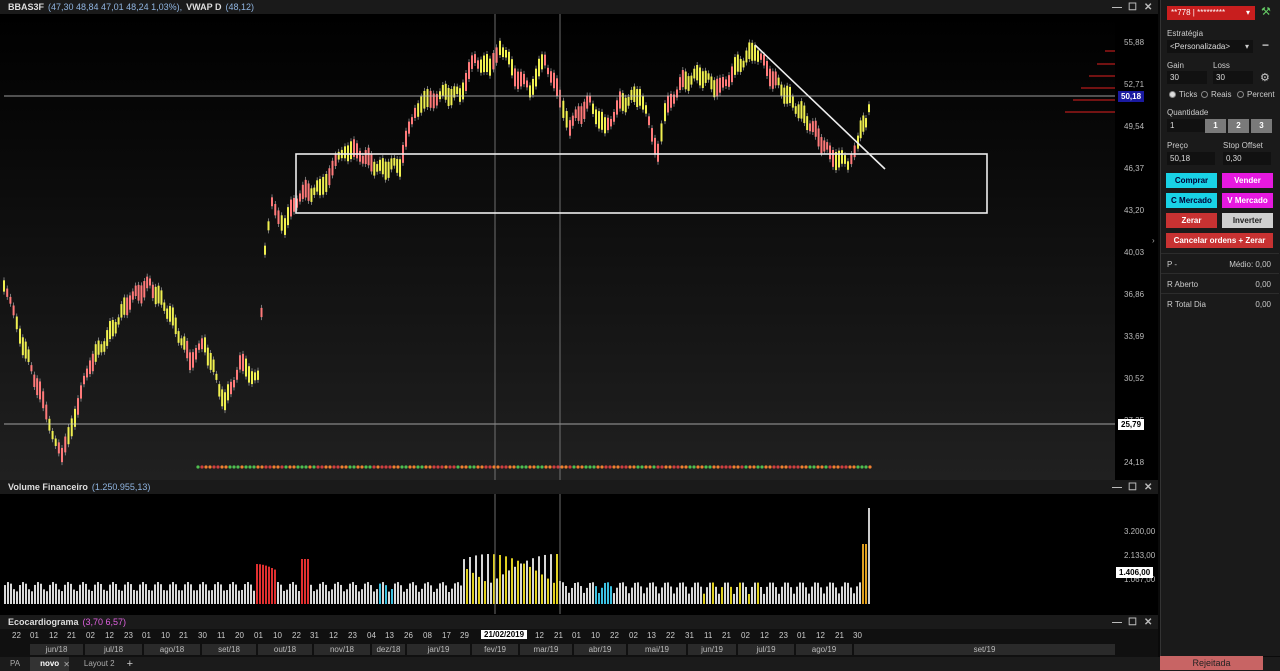 The image size is (1280, 671). What do you see at coordinates (1210, 46) in the screenshot?
I see `estrategia-select: <Personalizada>` at bounding box center [1210, 46].